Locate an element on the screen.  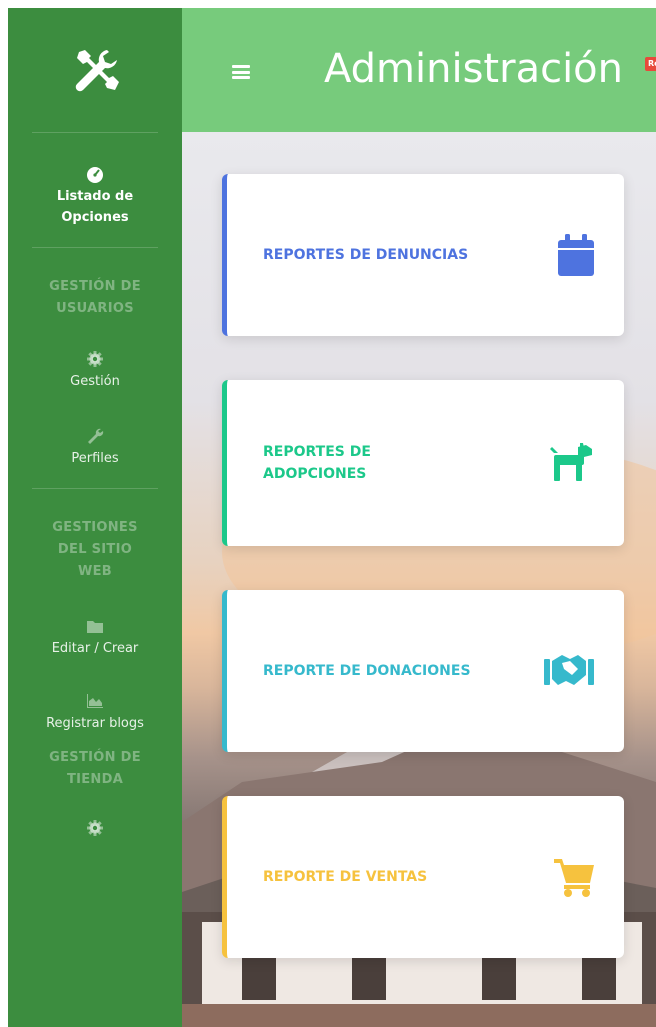
section-line: WEB is located at coordinates (95, 571).